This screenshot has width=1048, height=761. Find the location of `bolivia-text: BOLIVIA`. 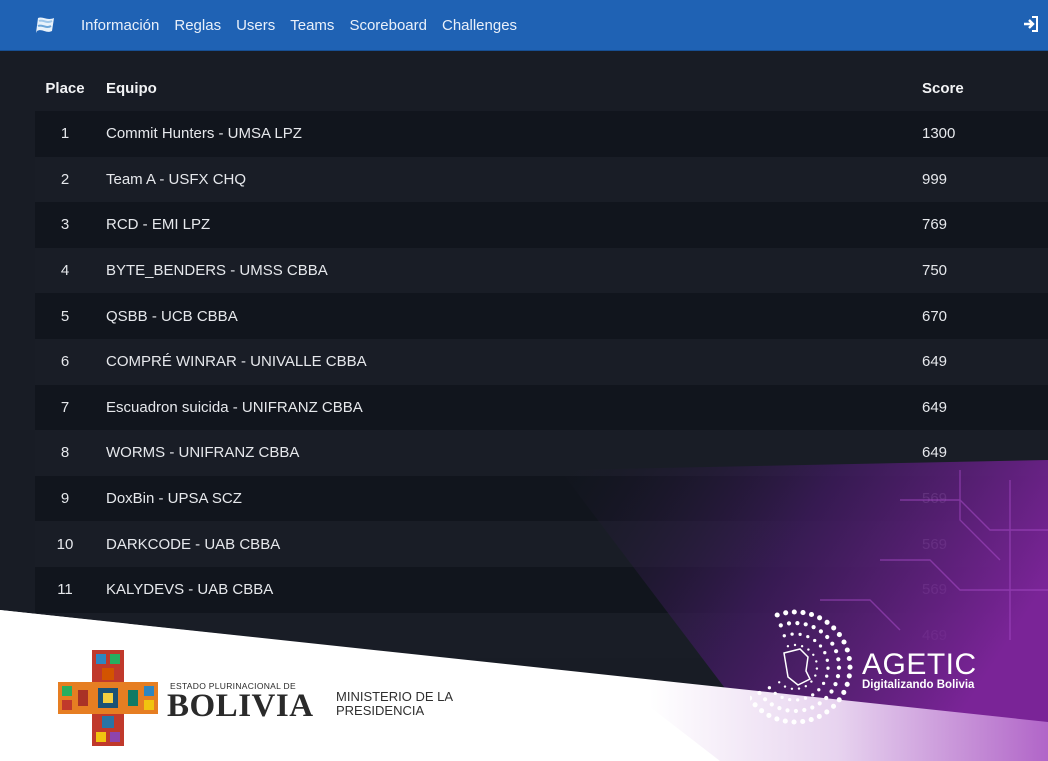

bolivia-text: BOLIVIA is located at coordinates (240, 706).